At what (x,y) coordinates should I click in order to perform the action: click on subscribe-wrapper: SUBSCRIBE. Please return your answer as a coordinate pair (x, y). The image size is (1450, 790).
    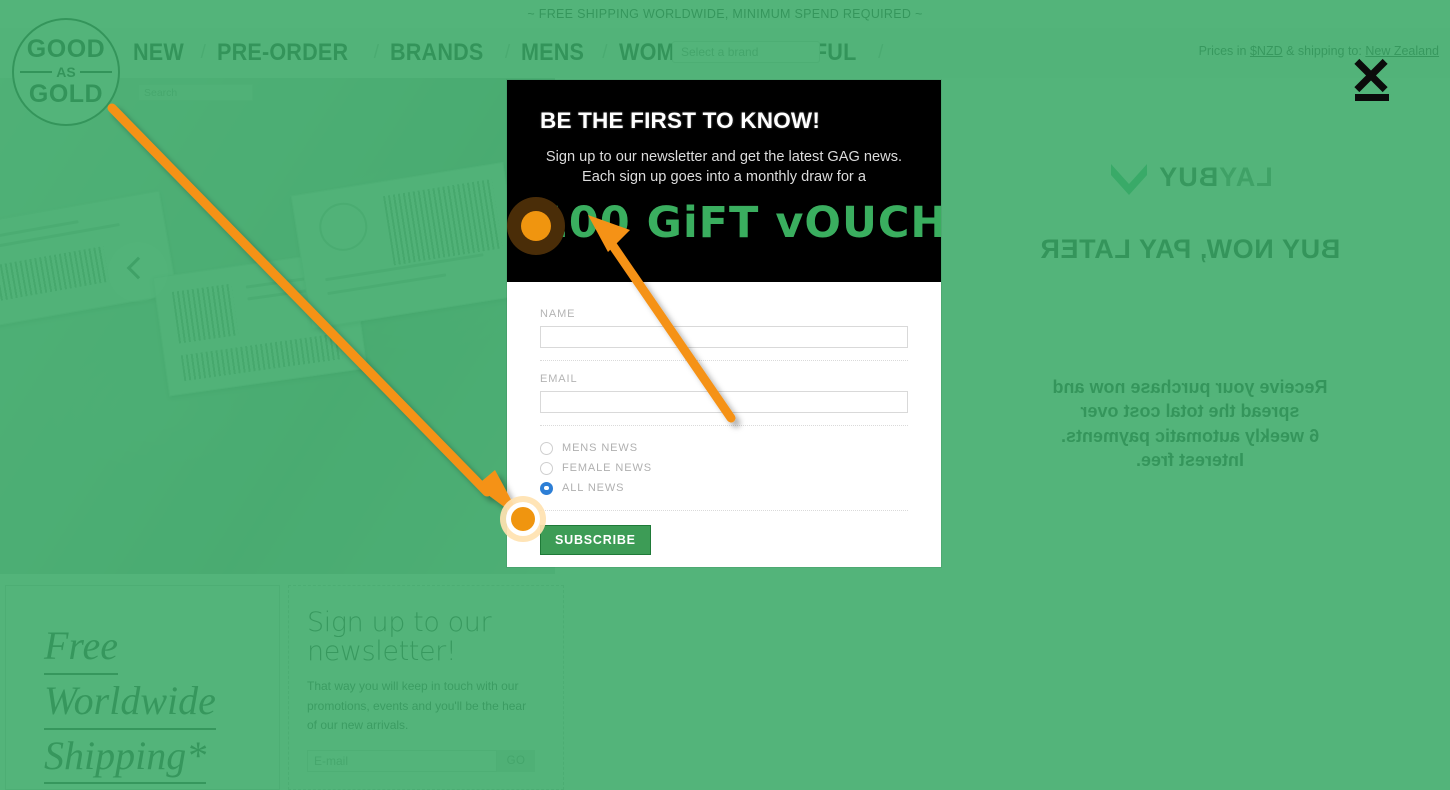
    Looking at the image, I should click on (724, 540).